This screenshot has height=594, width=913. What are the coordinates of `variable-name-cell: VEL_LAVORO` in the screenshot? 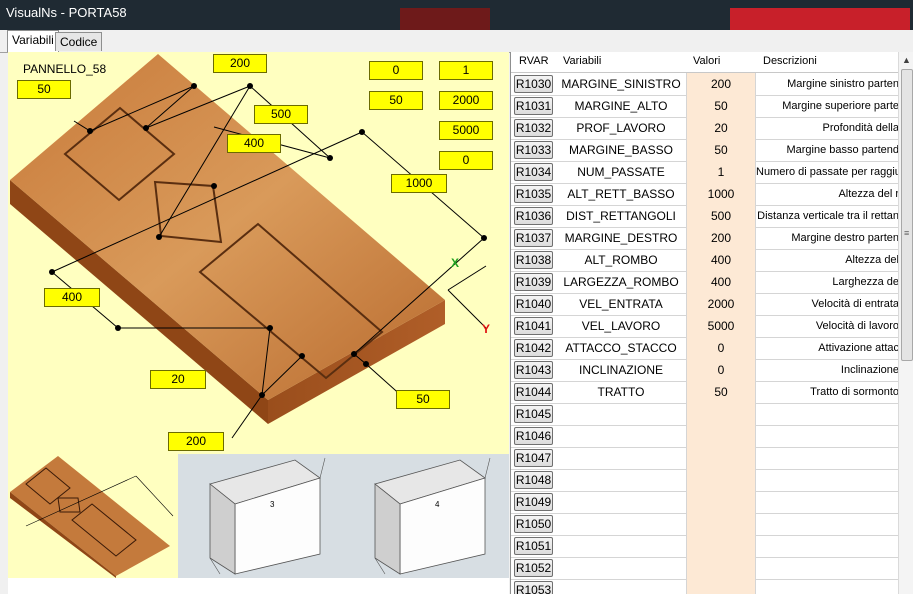 It's located at (621, 326).